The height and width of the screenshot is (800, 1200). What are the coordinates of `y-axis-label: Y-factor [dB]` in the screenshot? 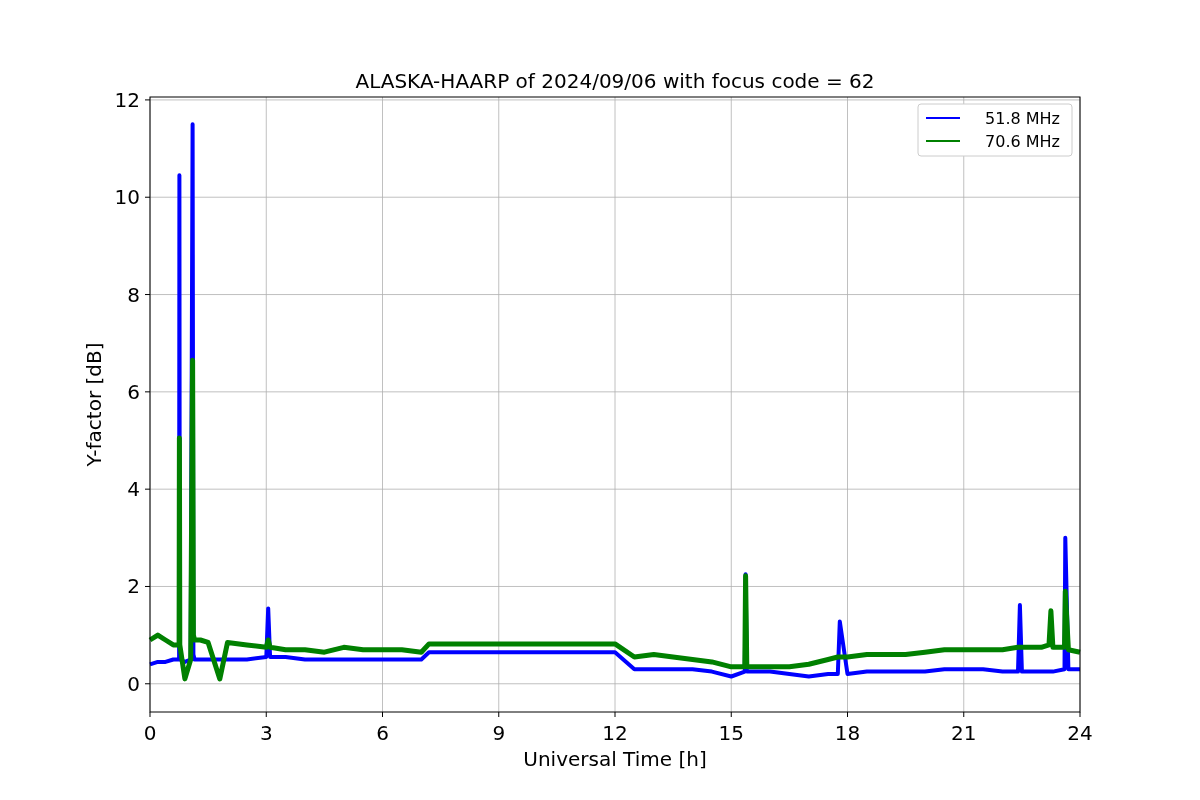 It's located at (94, 404).